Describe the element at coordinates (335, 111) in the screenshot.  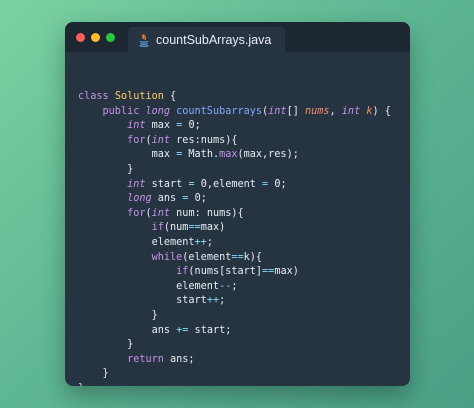
I see `code-token: ,` at that location.